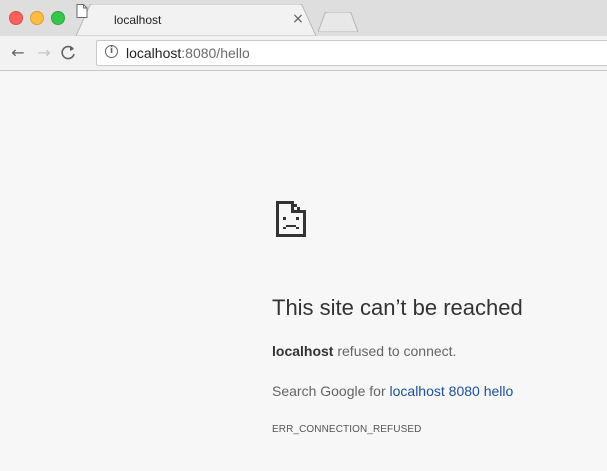 The width and height of the screenshot is (607, 471). I want to click on url-host: localhost, so click(154, 53).